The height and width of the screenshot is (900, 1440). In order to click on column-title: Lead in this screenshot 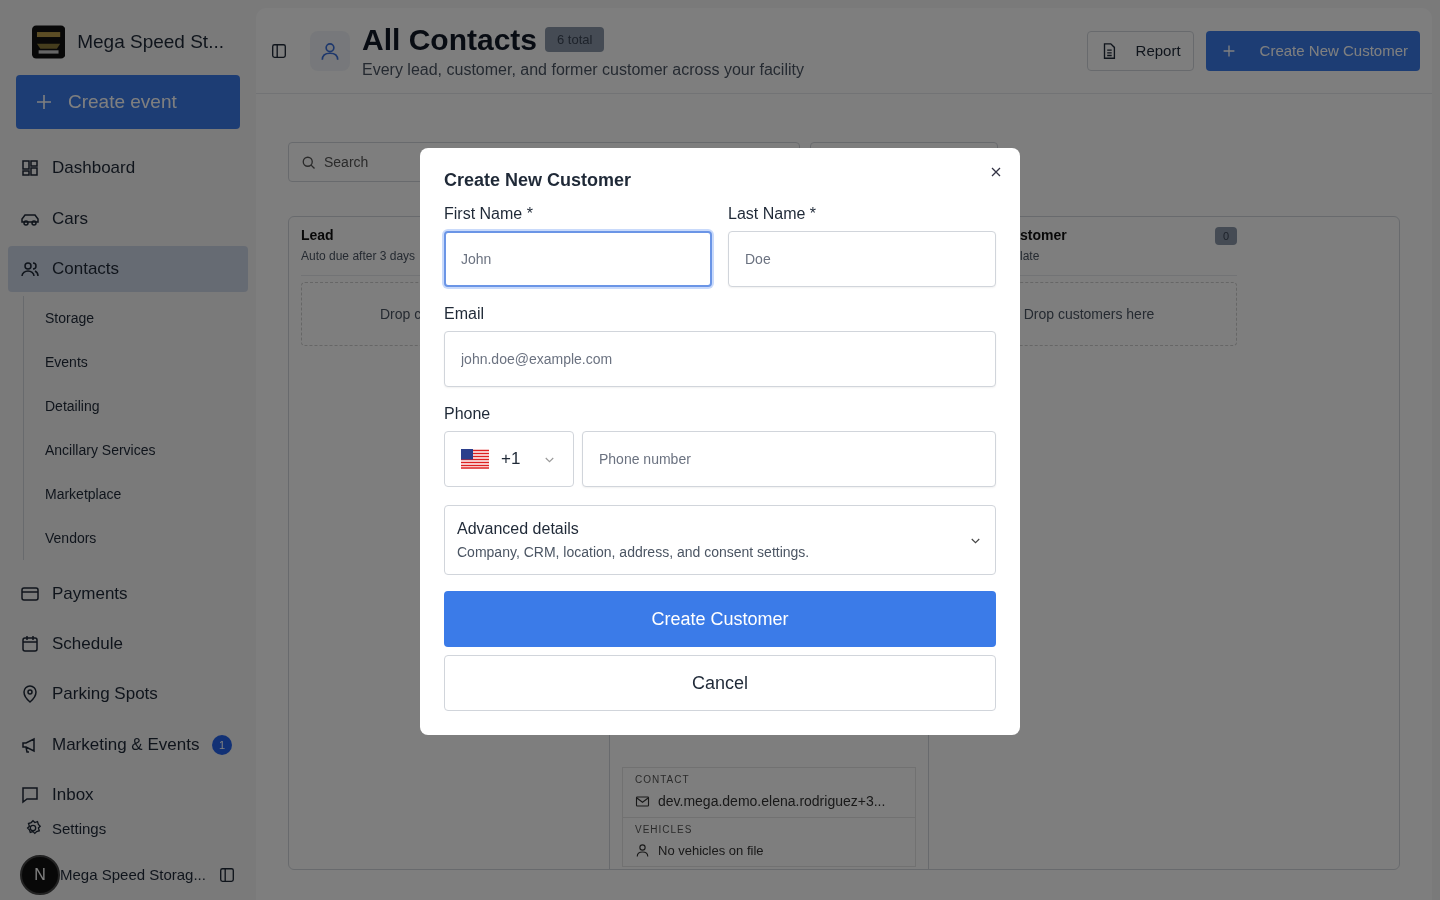, I will do `click(318, 235)`.